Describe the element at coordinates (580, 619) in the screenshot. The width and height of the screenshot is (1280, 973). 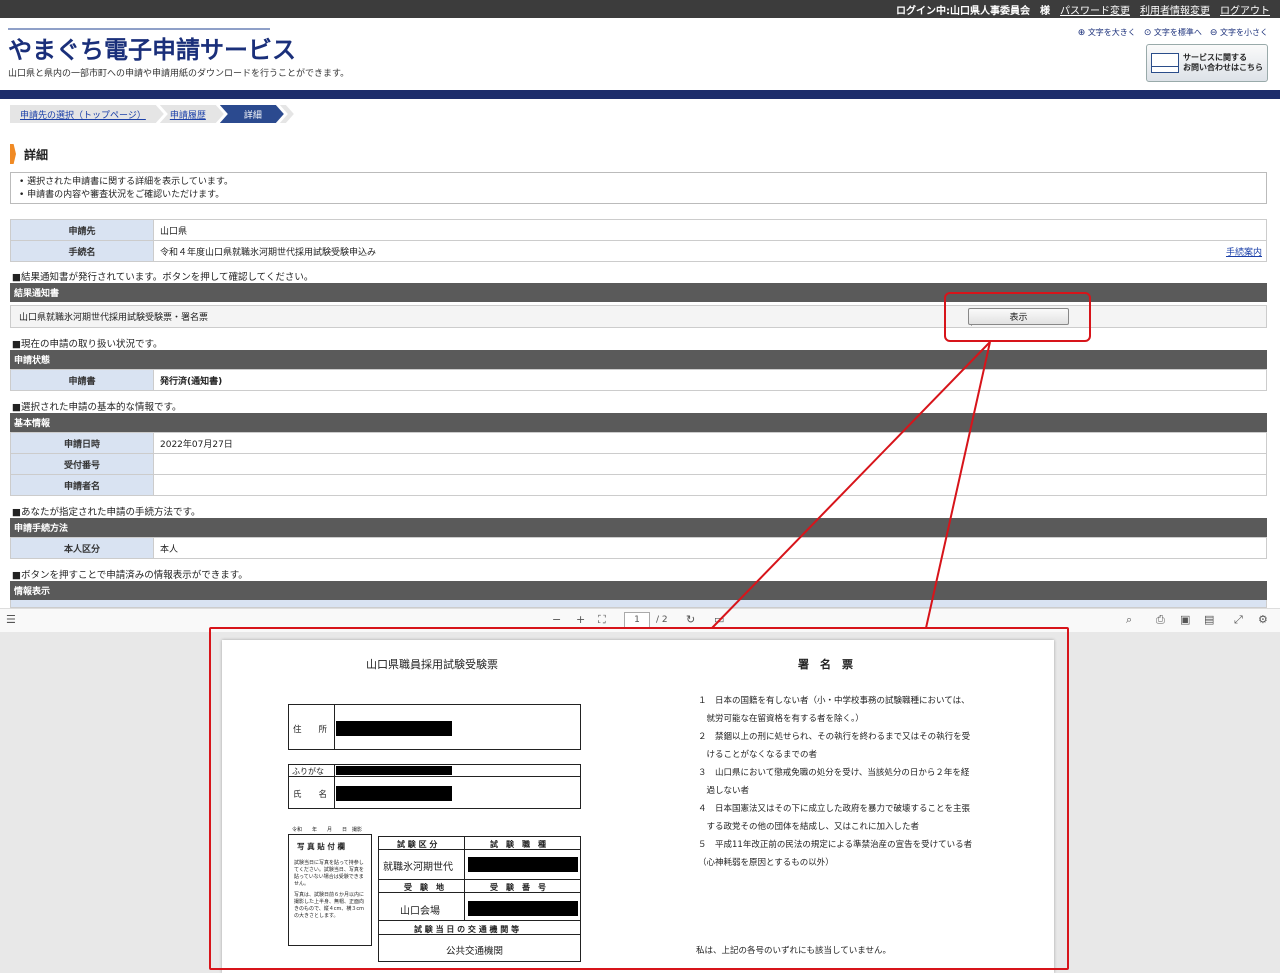
I see `zoom-in-button: +` at that location.